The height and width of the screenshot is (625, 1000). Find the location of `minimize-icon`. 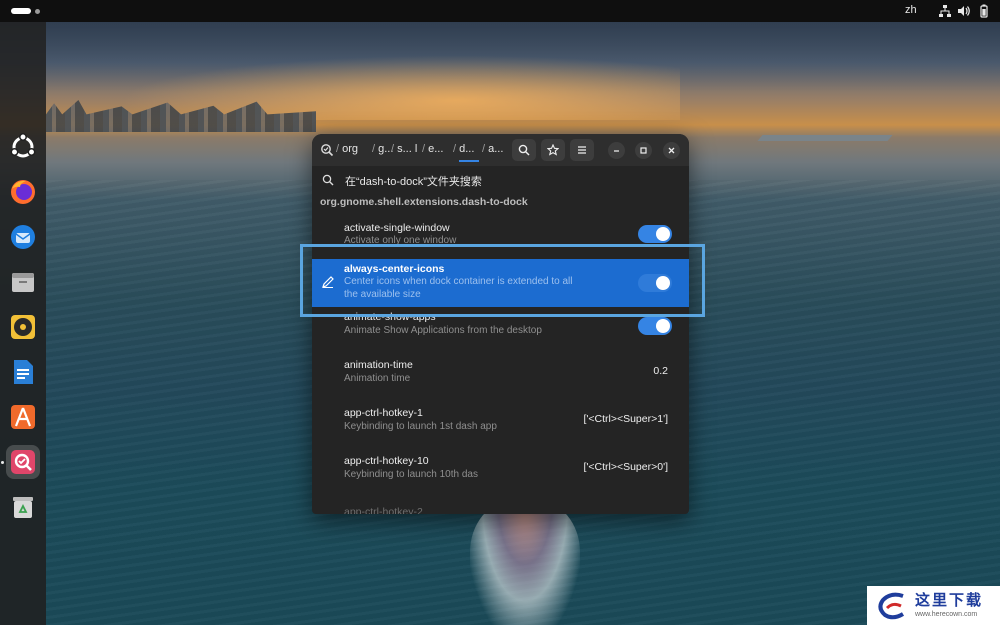

minimize-icon is located at coordinates (616, 151).